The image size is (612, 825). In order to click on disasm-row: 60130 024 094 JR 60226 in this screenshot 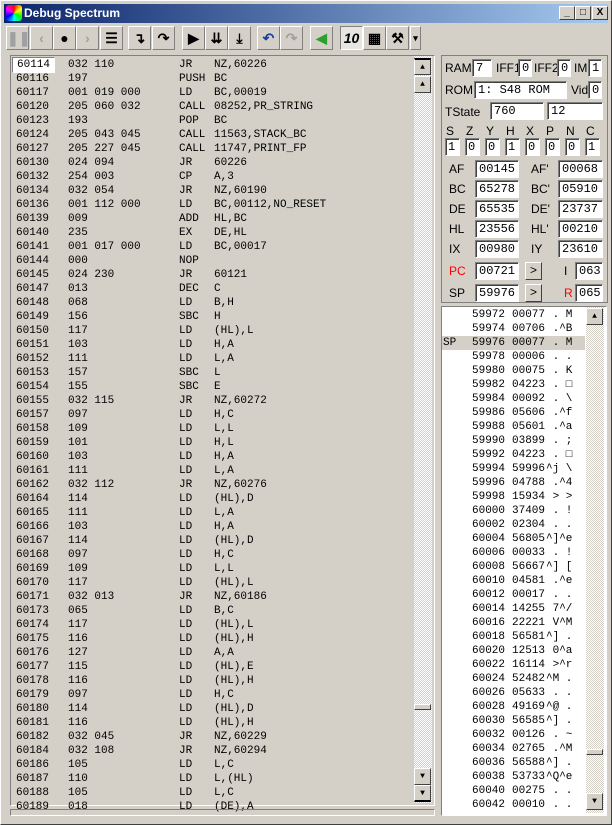, I will do `click(211, 163)`.